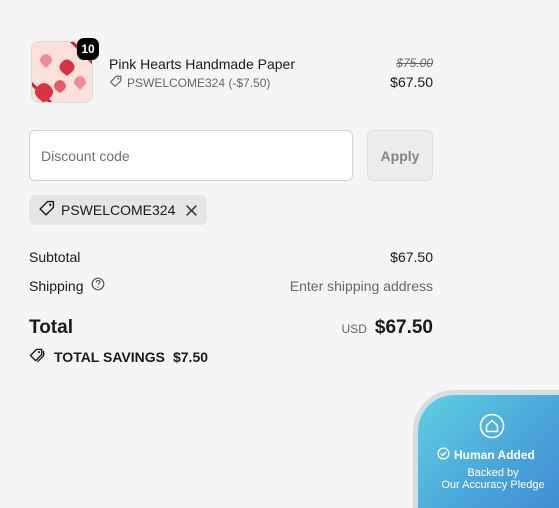 This screenshot has width=559, height=508. Describe the element at coordinates (400, 155) in the screenshot. I see `apply-button: Apply` at that location.